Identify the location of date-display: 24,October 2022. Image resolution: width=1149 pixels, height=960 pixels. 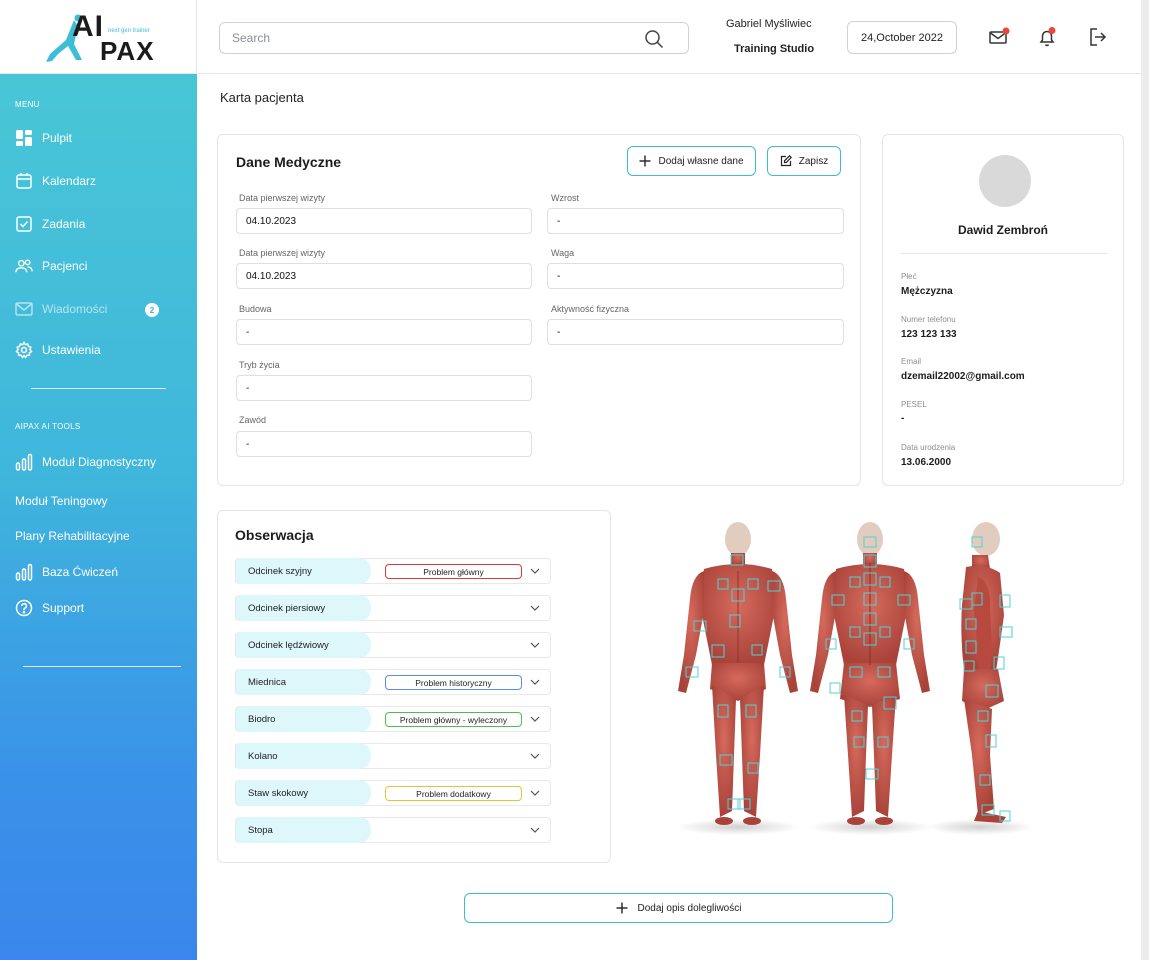
(902, 37).